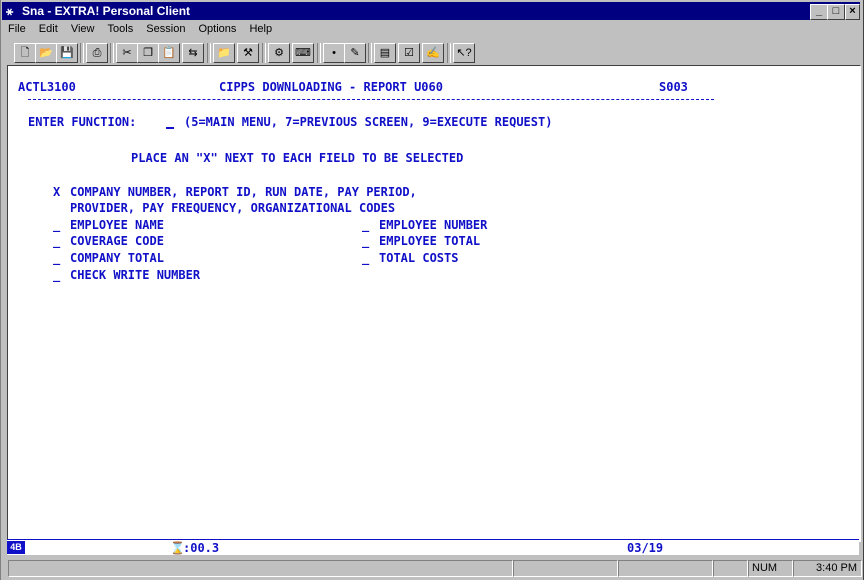  I want to click on new-icon: 🗋, so click(25, 53).